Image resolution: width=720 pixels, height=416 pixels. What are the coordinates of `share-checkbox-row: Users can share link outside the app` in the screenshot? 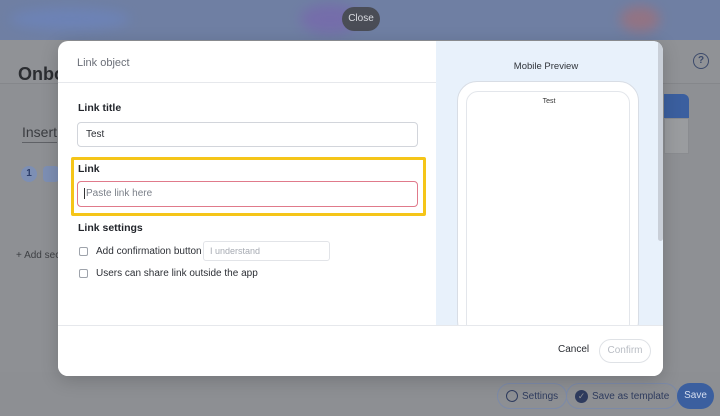 It's located at (168, 273).